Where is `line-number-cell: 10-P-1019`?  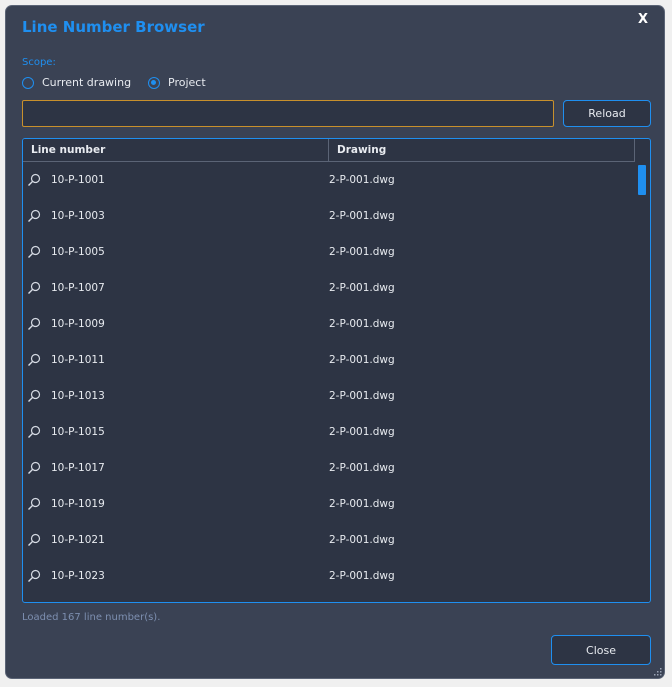
line-number-cell: 10-P-1019 is located at coordinates (176, 504).